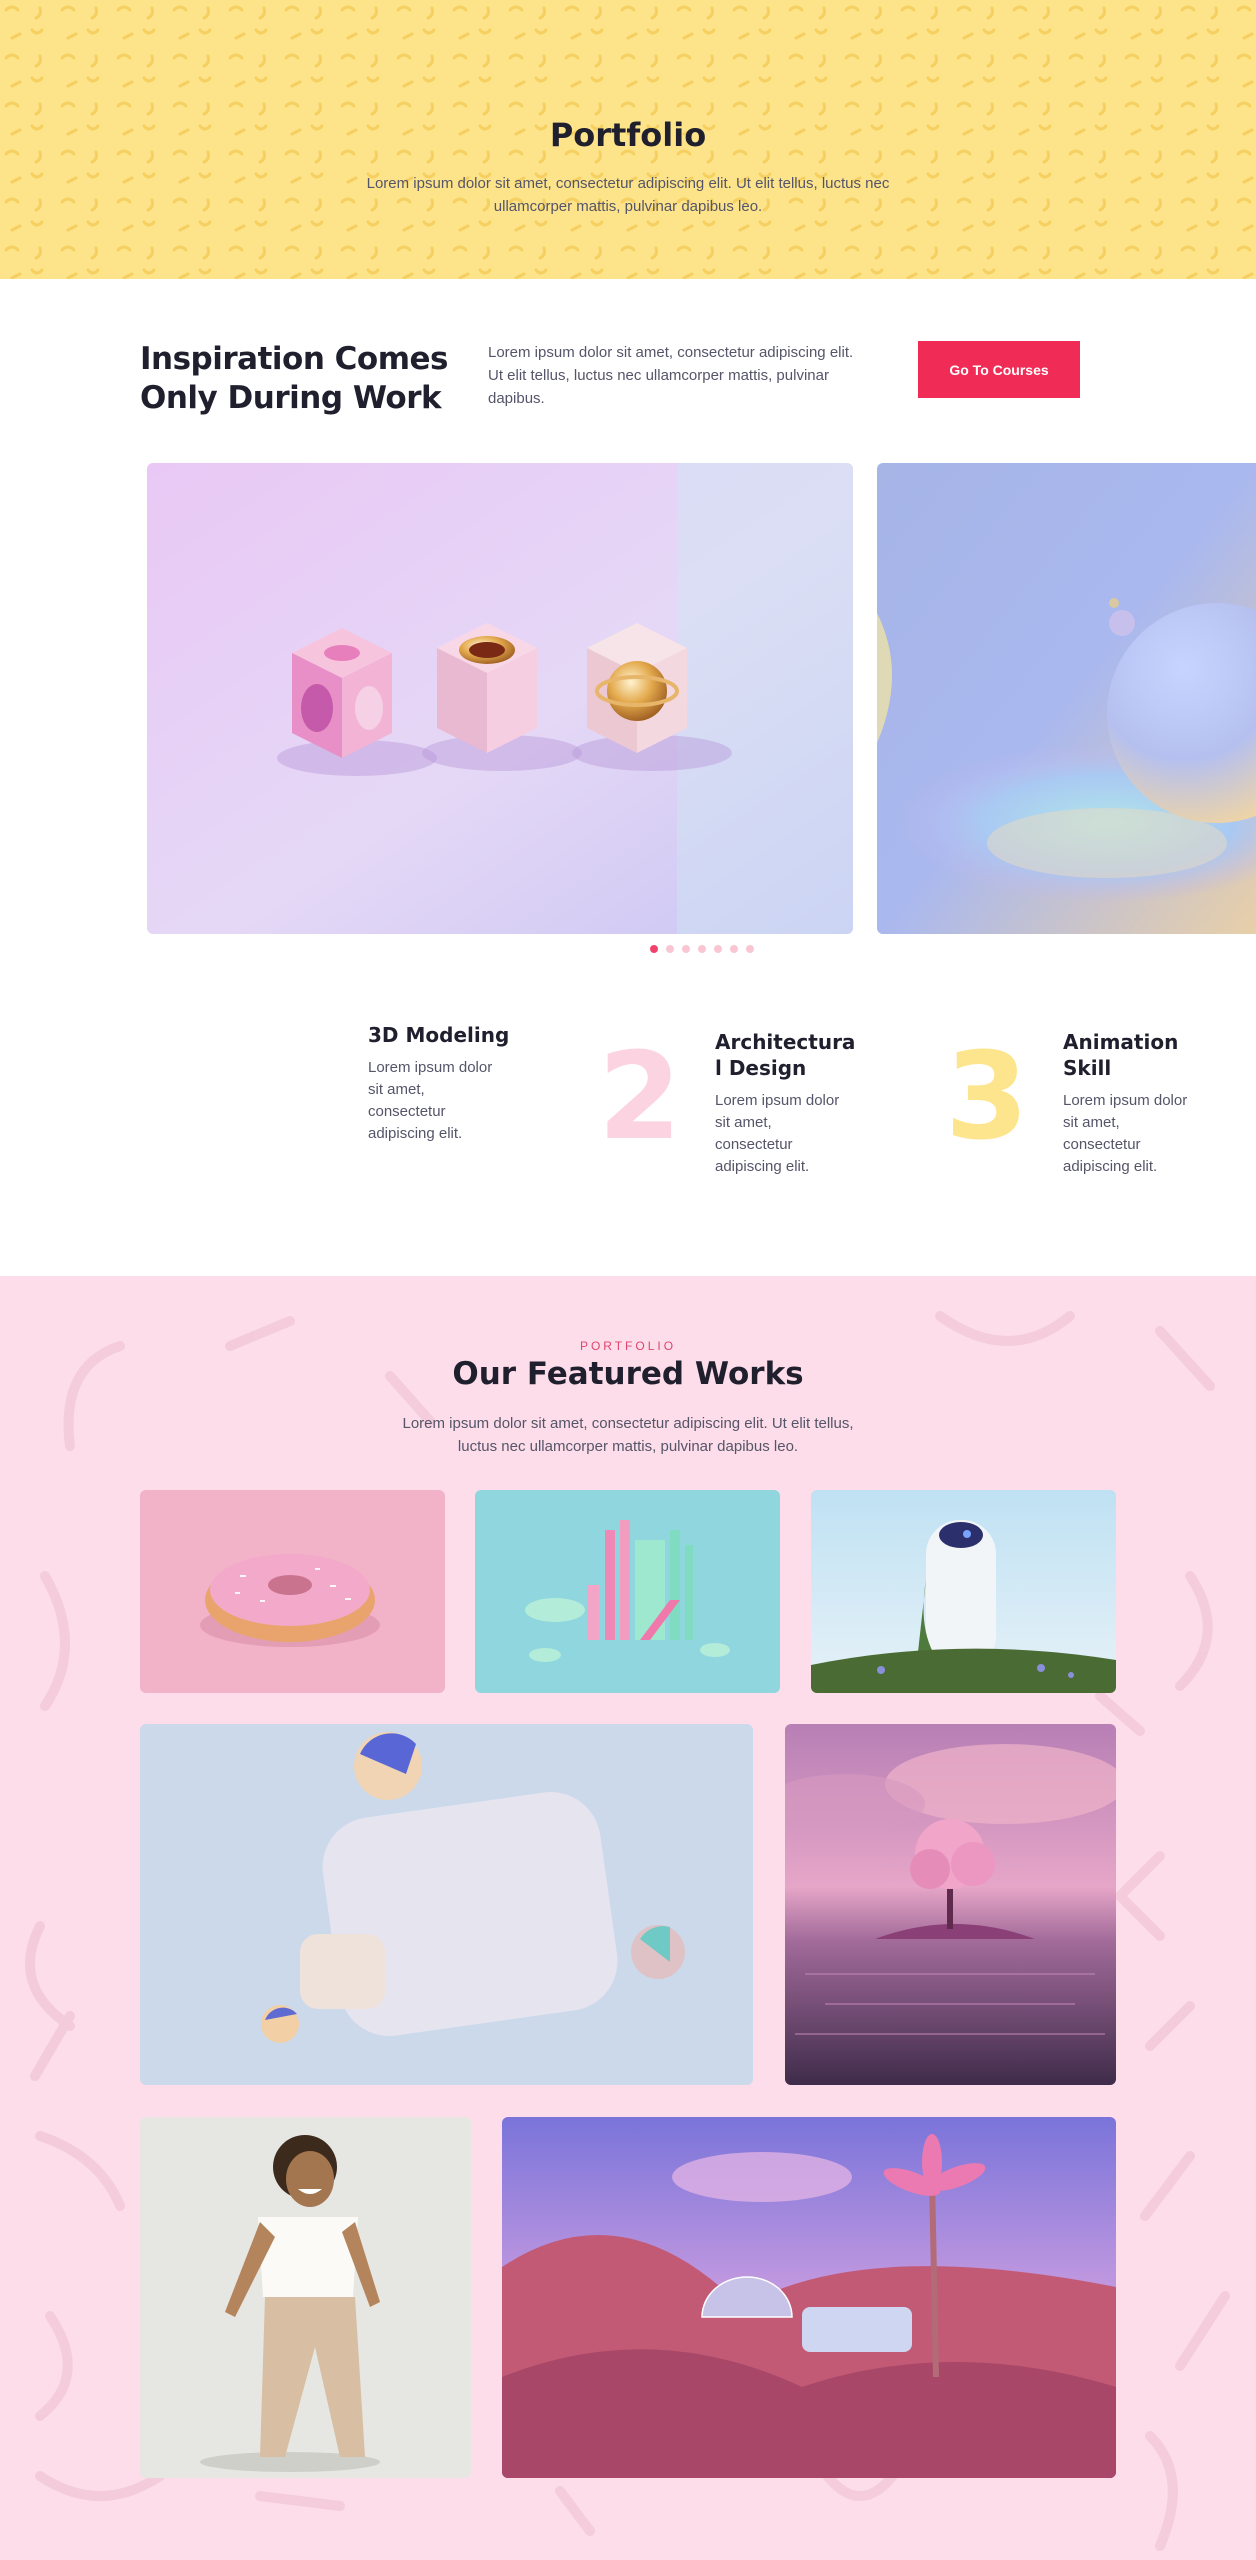  I want to click on character-image, so click(305, 2297).